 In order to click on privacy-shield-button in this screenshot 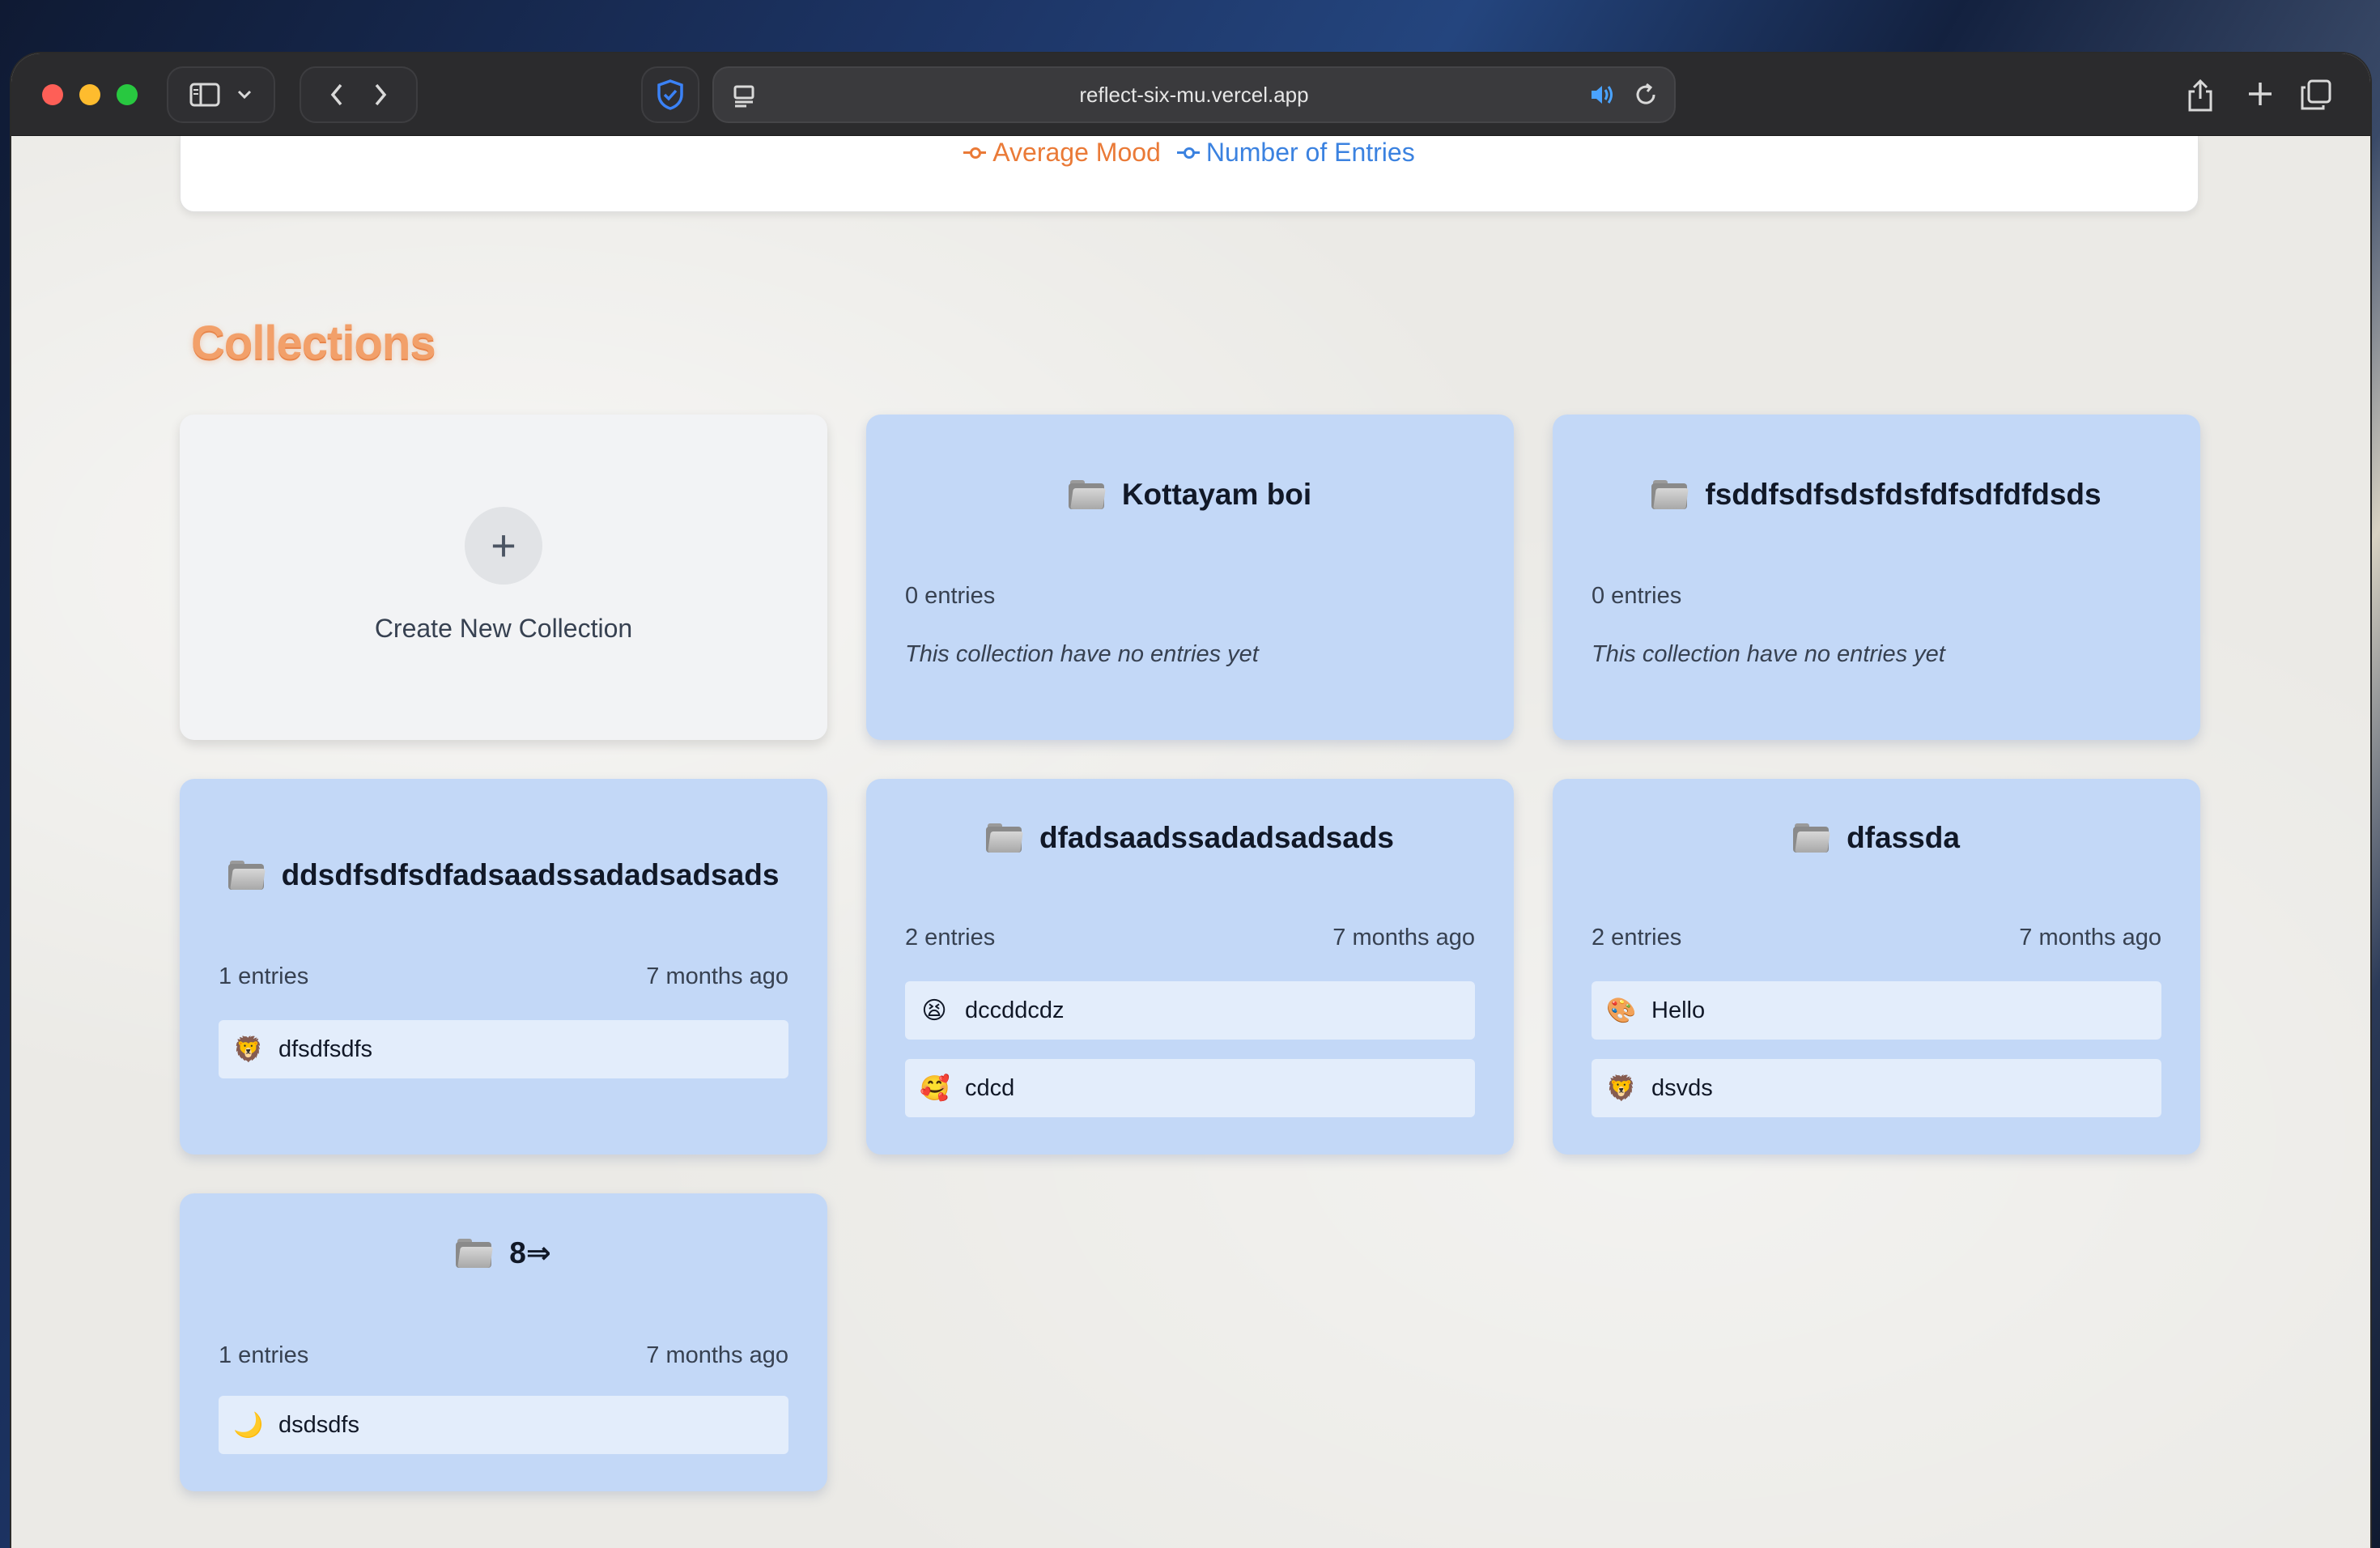, I will do `click(670, 95)`.